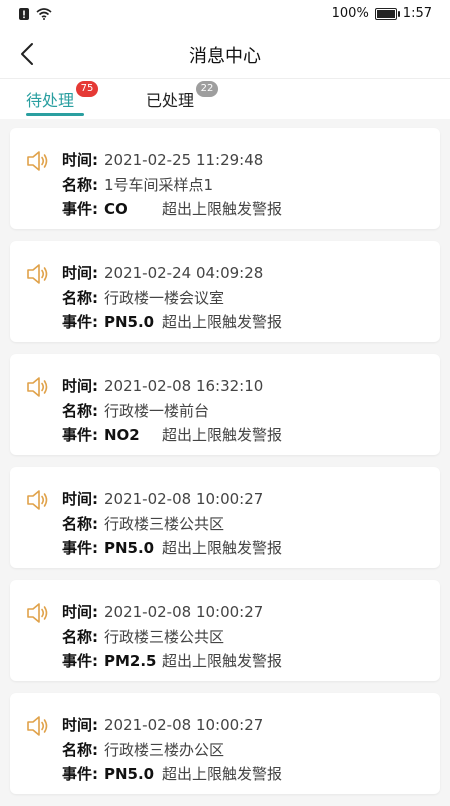 The image size is (450, 806). Describe the element at coordinates (55, 114) in the screenshot. I see `active-tab-indicator` at that location.